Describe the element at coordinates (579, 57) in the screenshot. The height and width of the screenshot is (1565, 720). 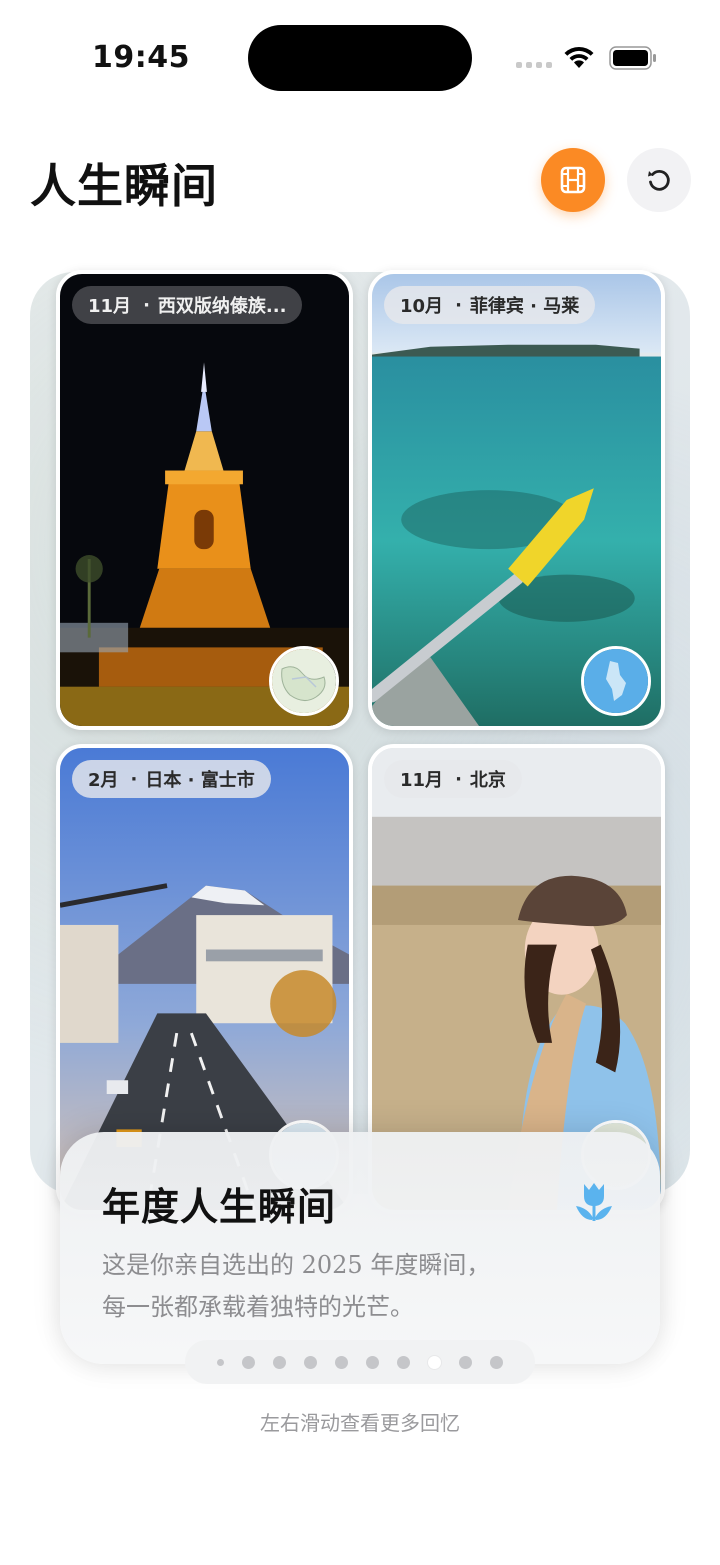
I see `wifi-icon` at that location.